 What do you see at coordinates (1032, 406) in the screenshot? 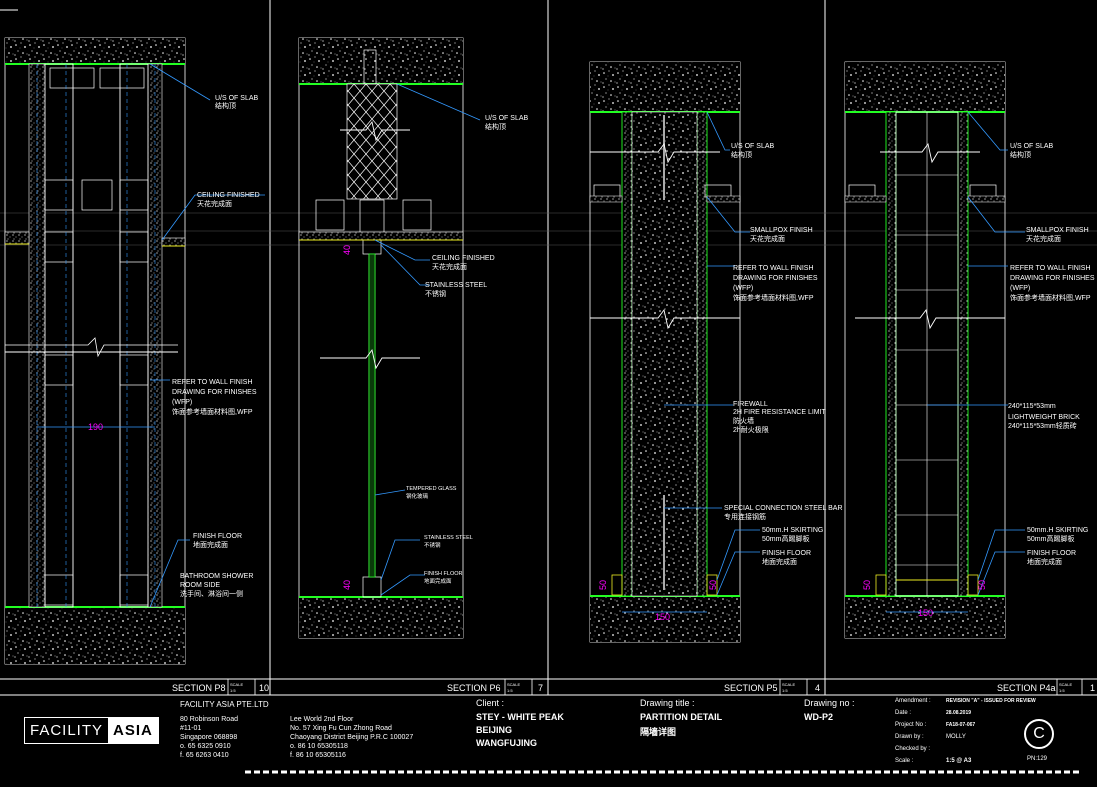
I see `p4a-brick-1: 240*115*53mm` at bounding box center [1032, 406].